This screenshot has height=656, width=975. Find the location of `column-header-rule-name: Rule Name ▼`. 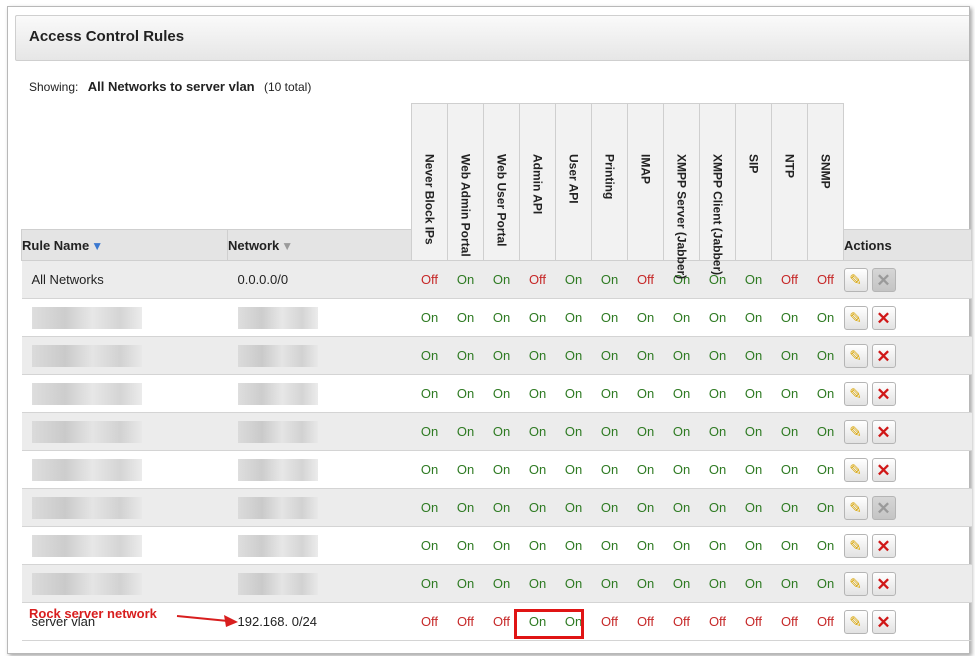

column-header-rule-name: Rule Name ▼ is located at coordinates (124, 245).